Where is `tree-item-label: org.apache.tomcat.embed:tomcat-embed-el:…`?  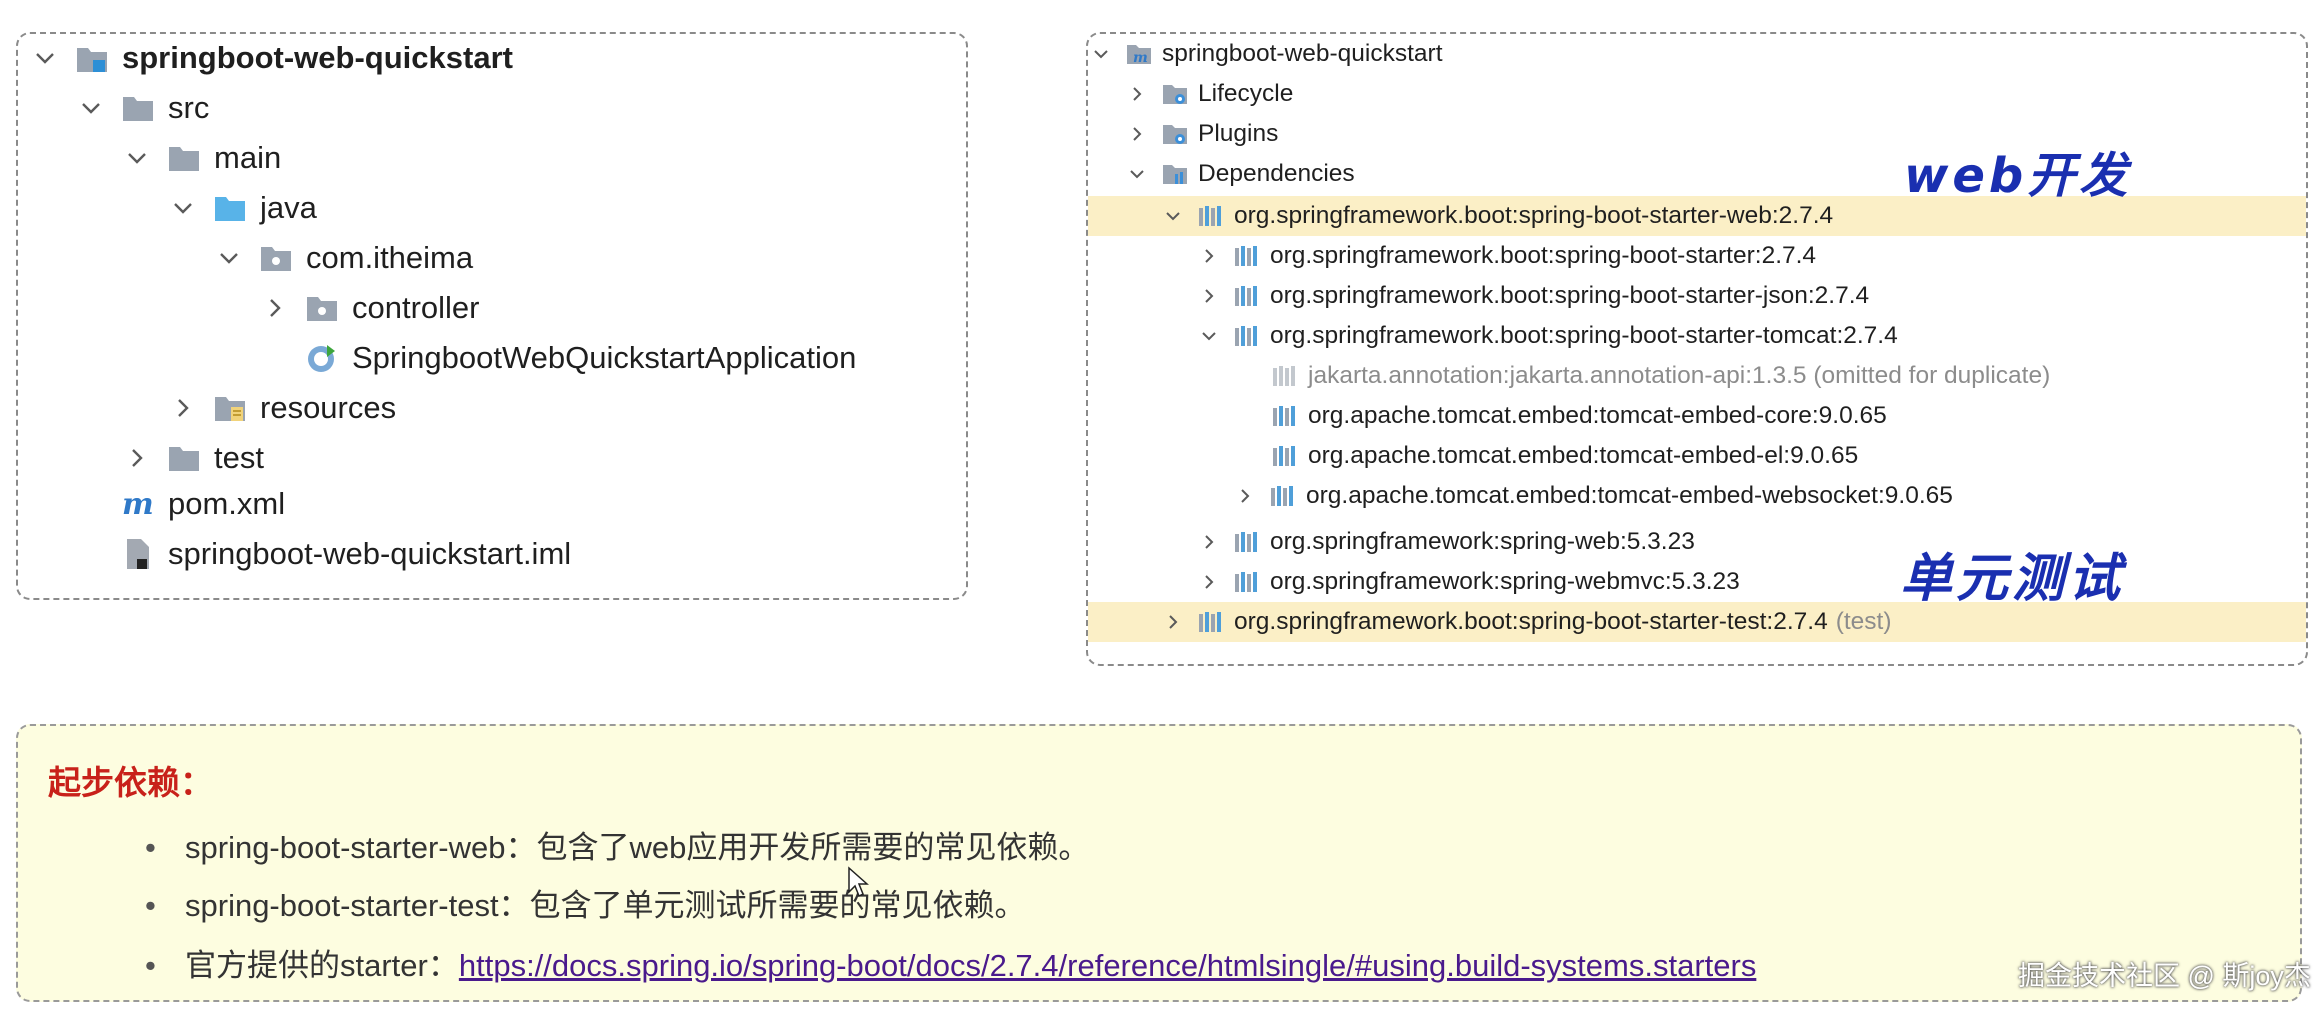 tree-item-label: org.apache.tomcat.embed:tomcat-embed-el:… is located at coordinates (1583, 455).